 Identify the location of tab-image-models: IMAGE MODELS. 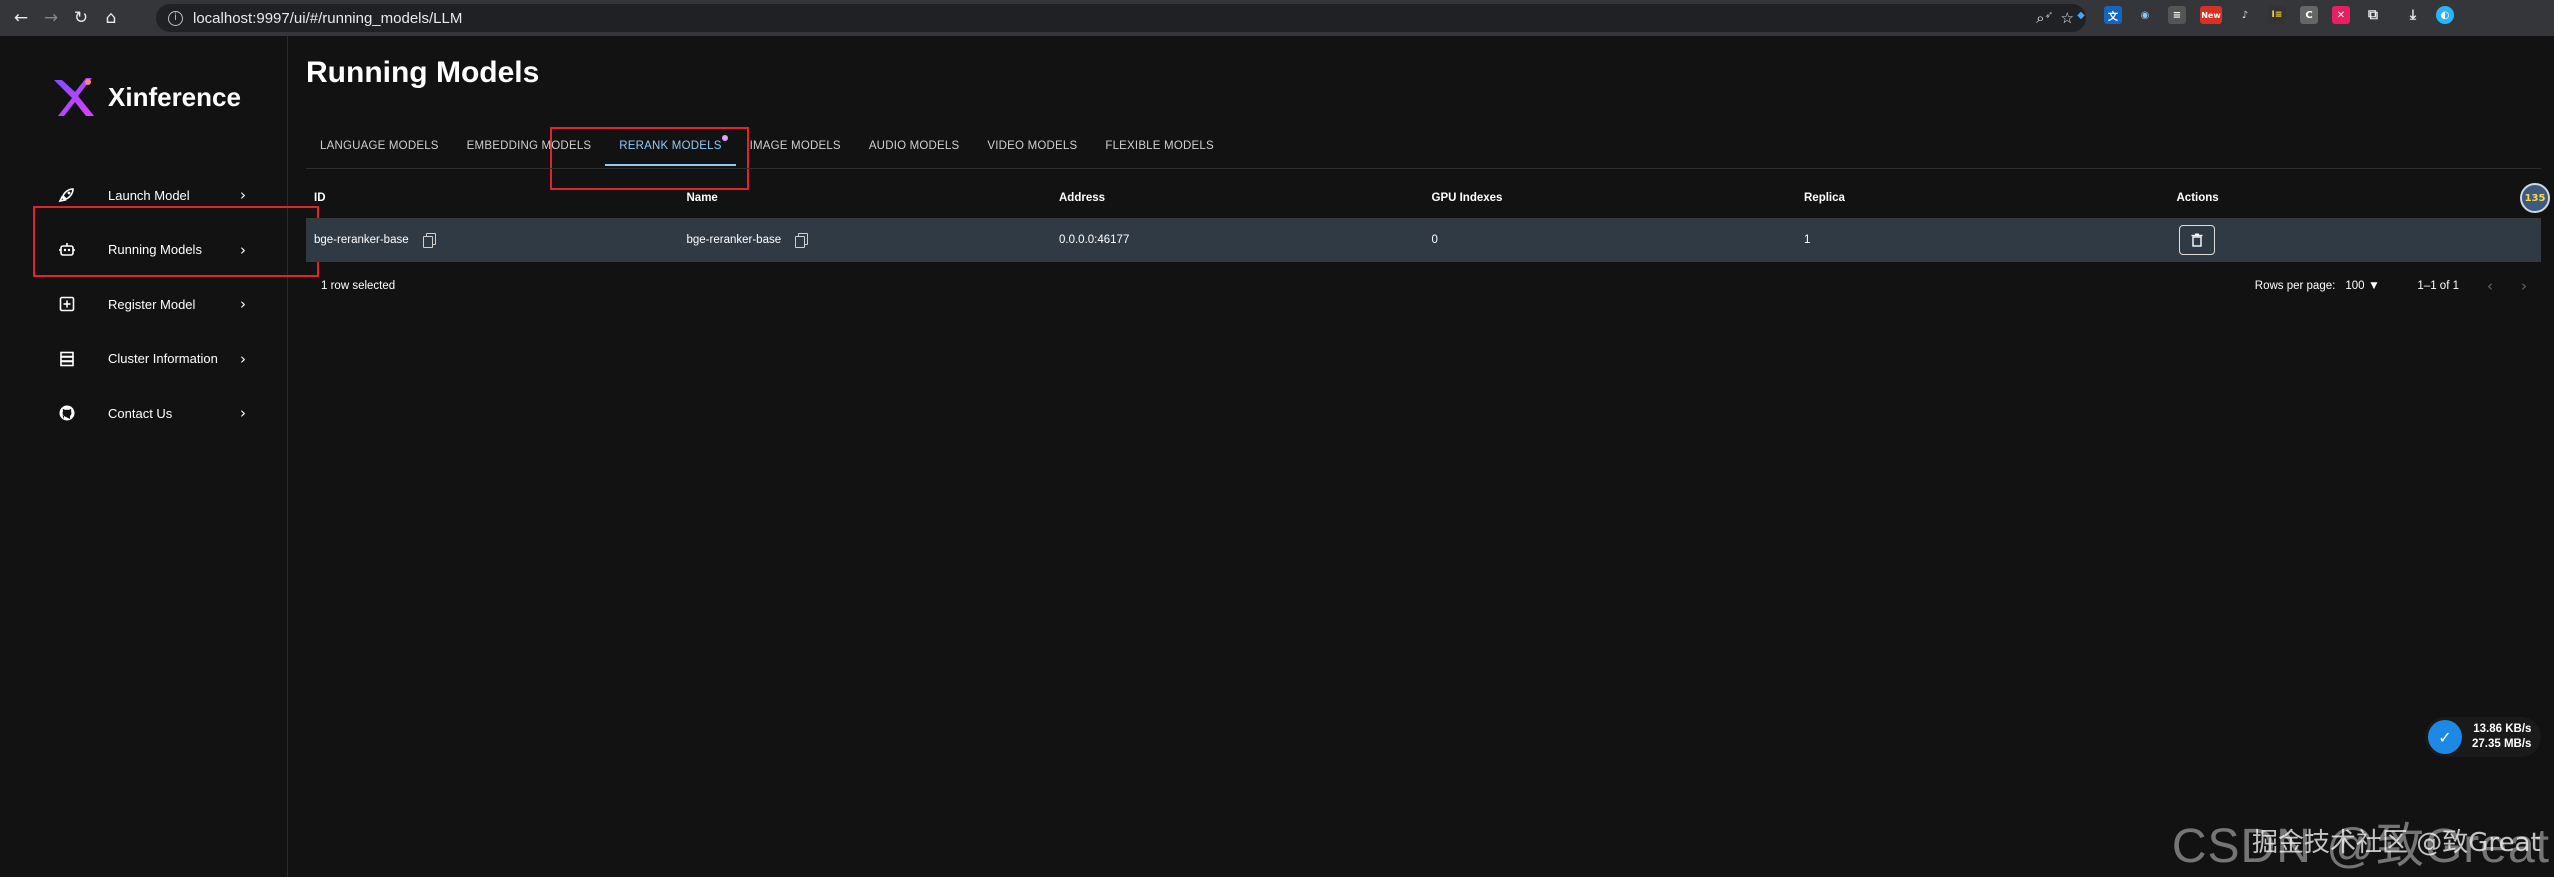
(795, 146).